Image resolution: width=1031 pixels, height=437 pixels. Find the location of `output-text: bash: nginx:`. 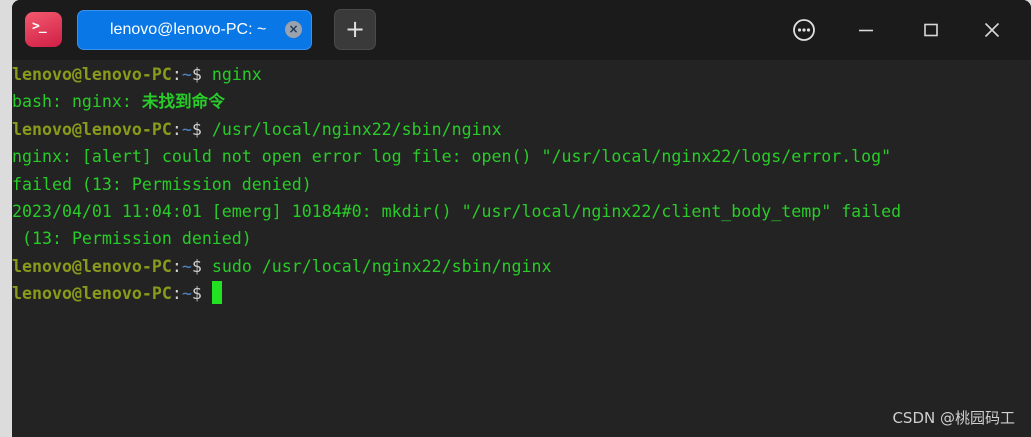

output-text: bash: nginx: is located at coordinates (77, 102).